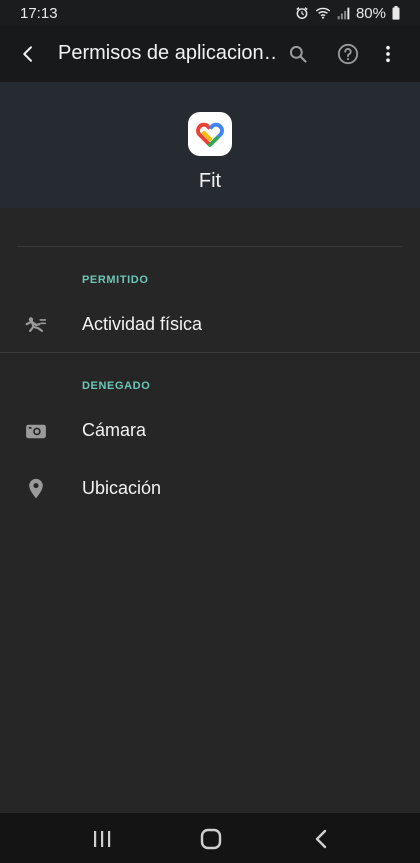 The image size is (420, 863). I want to click on search-icon, so click(298, 54).